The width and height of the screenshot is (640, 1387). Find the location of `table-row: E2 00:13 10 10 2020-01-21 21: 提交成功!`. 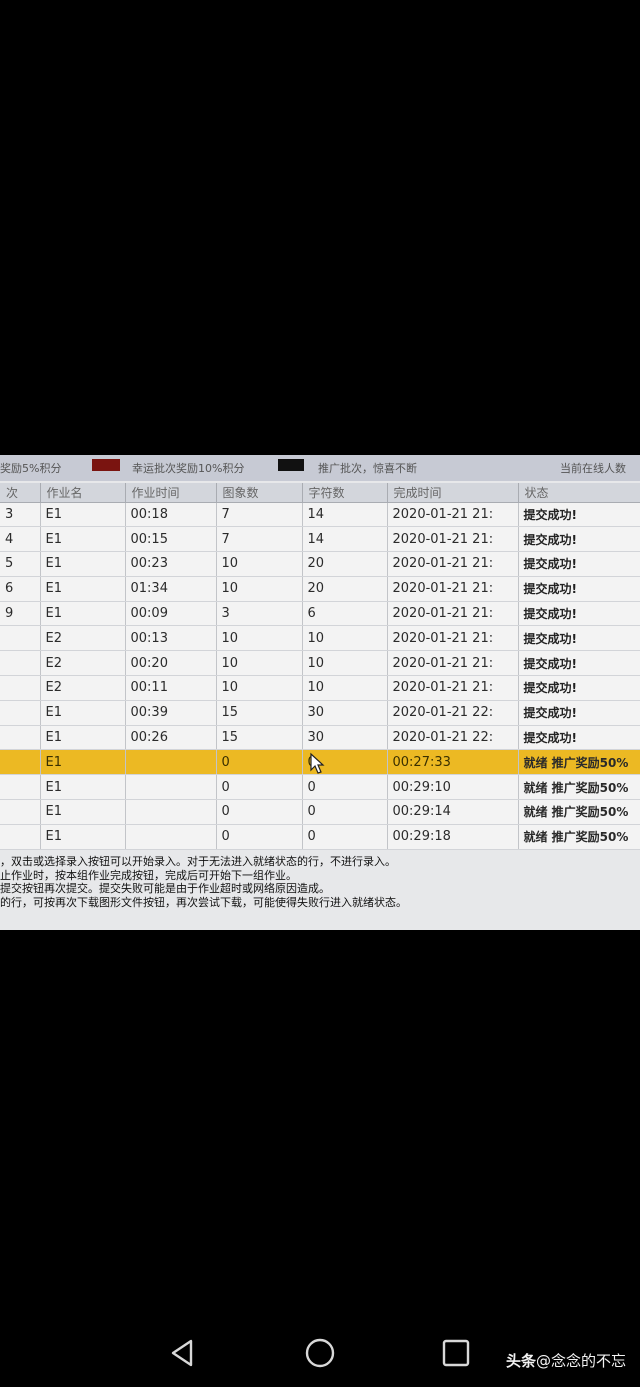

table-row: E2 00:13 10 10 2020-01-21 21: 提交成功! is located at coordinates (320, 638).